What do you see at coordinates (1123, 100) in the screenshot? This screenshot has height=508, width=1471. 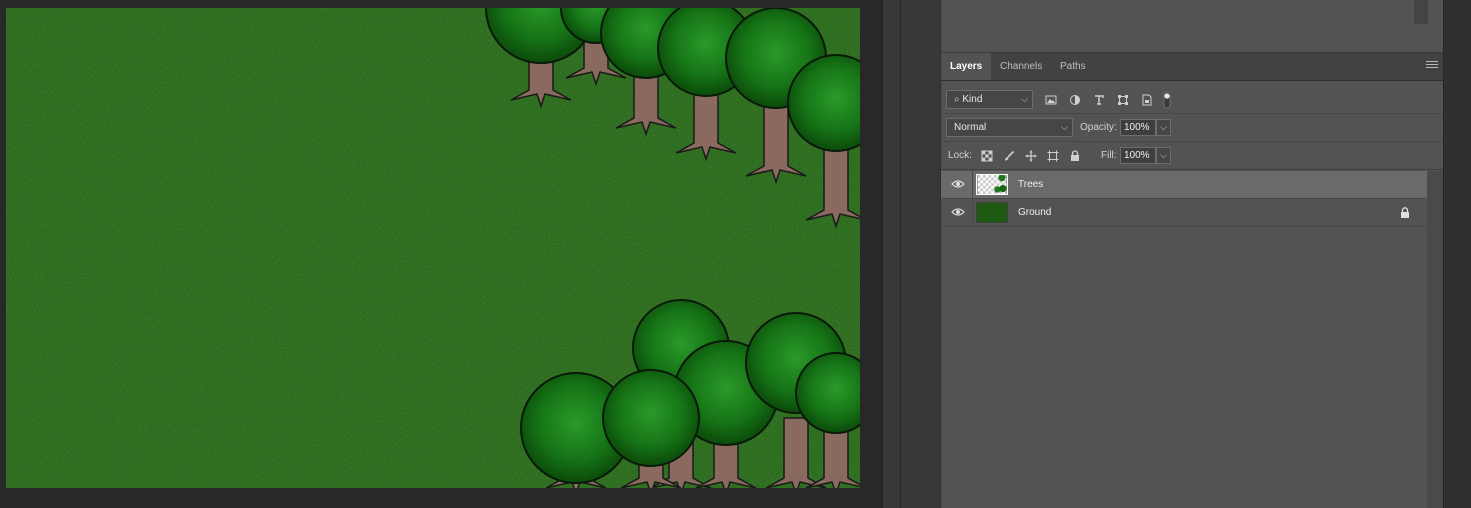 I see `shape-filter-icon` at bounding box center [1123, 100].